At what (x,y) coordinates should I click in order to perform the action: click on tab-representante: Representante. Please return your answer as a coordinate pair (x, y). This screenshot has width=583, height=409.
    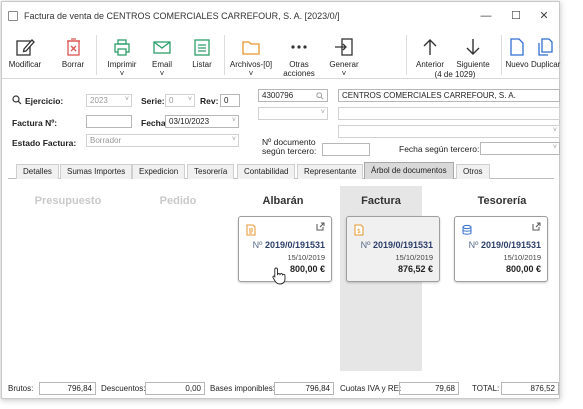
    Looking at the image, I should click on (330, 171).